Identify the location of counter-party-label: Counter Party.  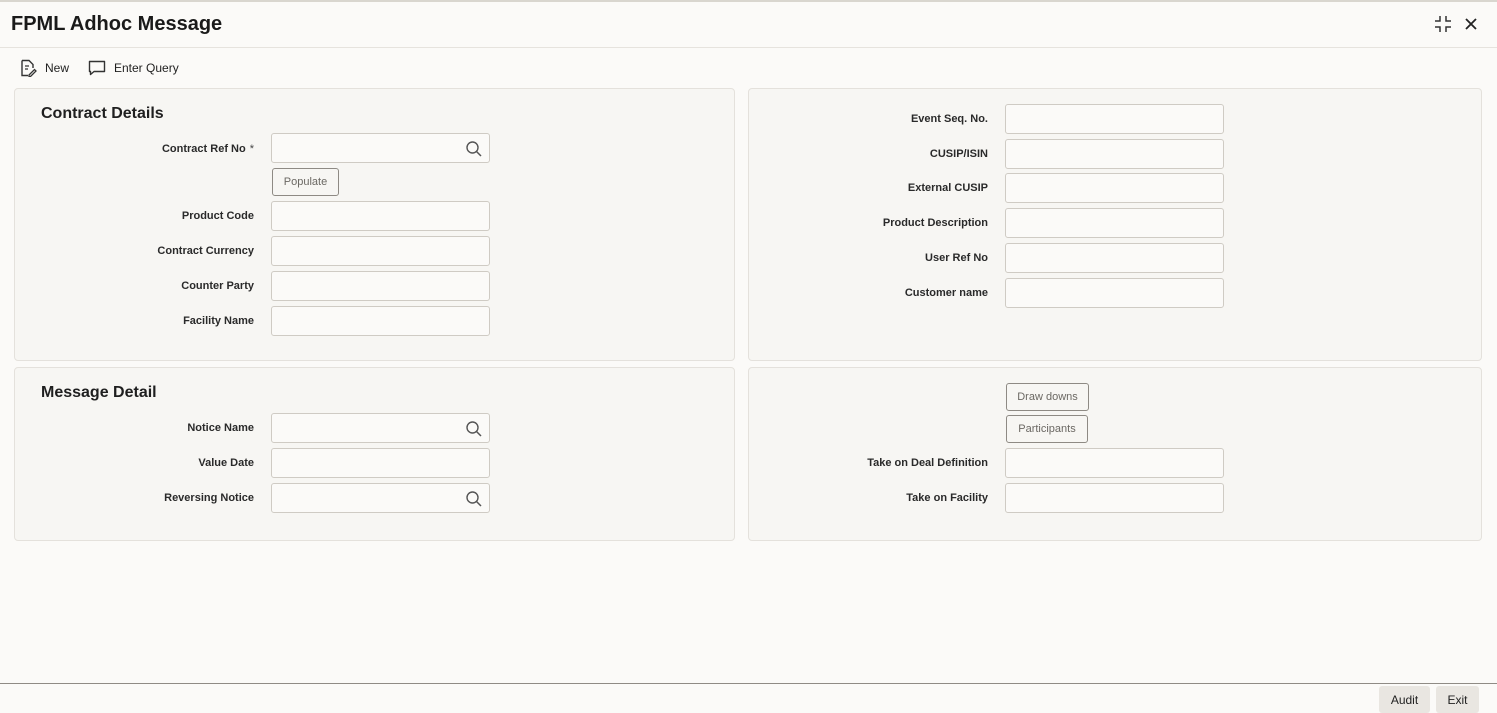
(217, 286).